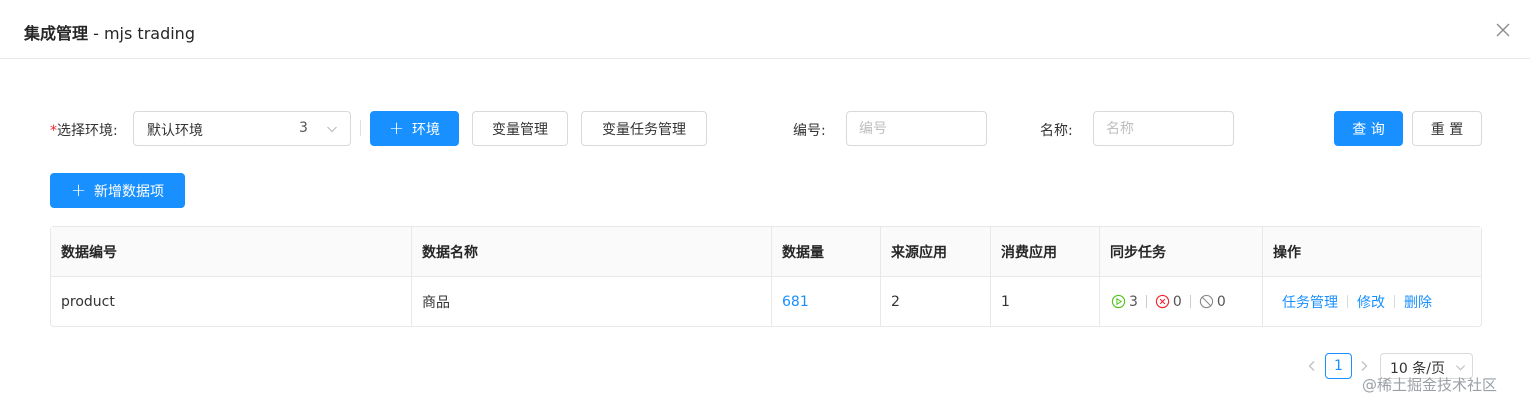 The image size is (1530, 400). Describe the element at coordinates (141, 33) in the screenshot. I see `modal-title-rest: - mjs trading` at that location.